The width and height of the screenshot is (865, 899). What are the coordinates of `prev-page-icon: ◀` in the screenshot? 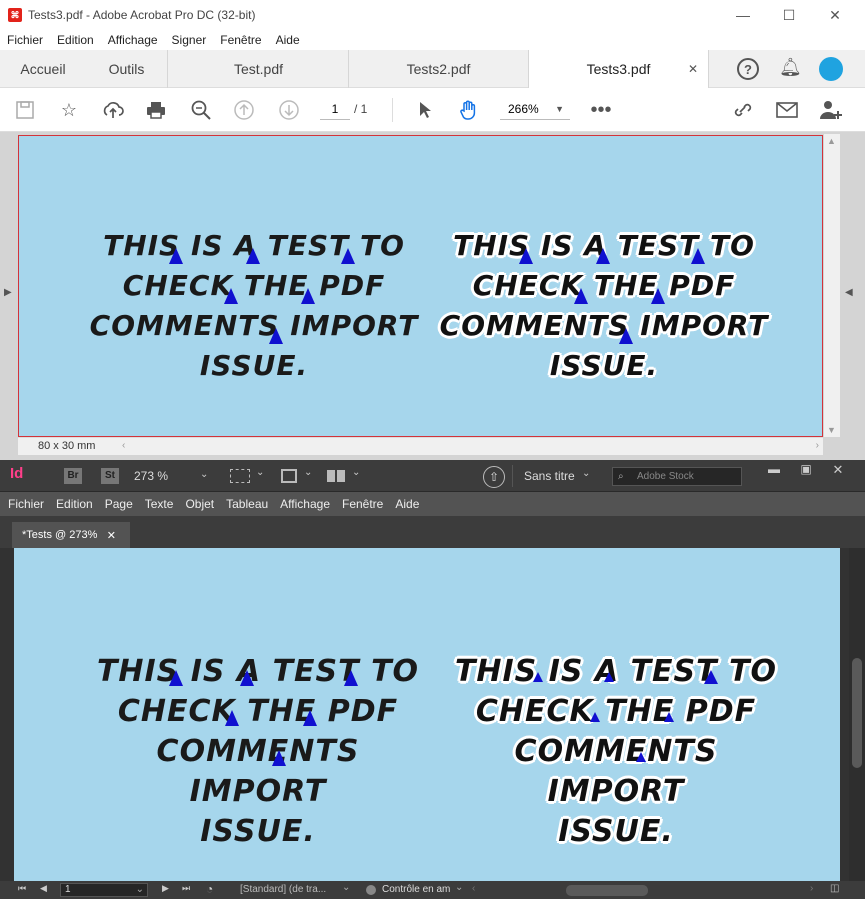 It's located at (43, 888).